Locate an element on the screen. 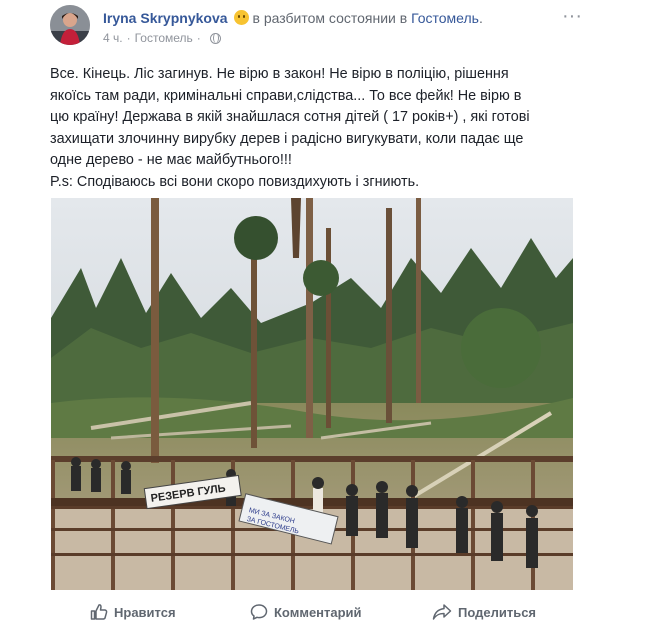 The image size is (650, 635). header-period: . is located at coordinates (480, 18).